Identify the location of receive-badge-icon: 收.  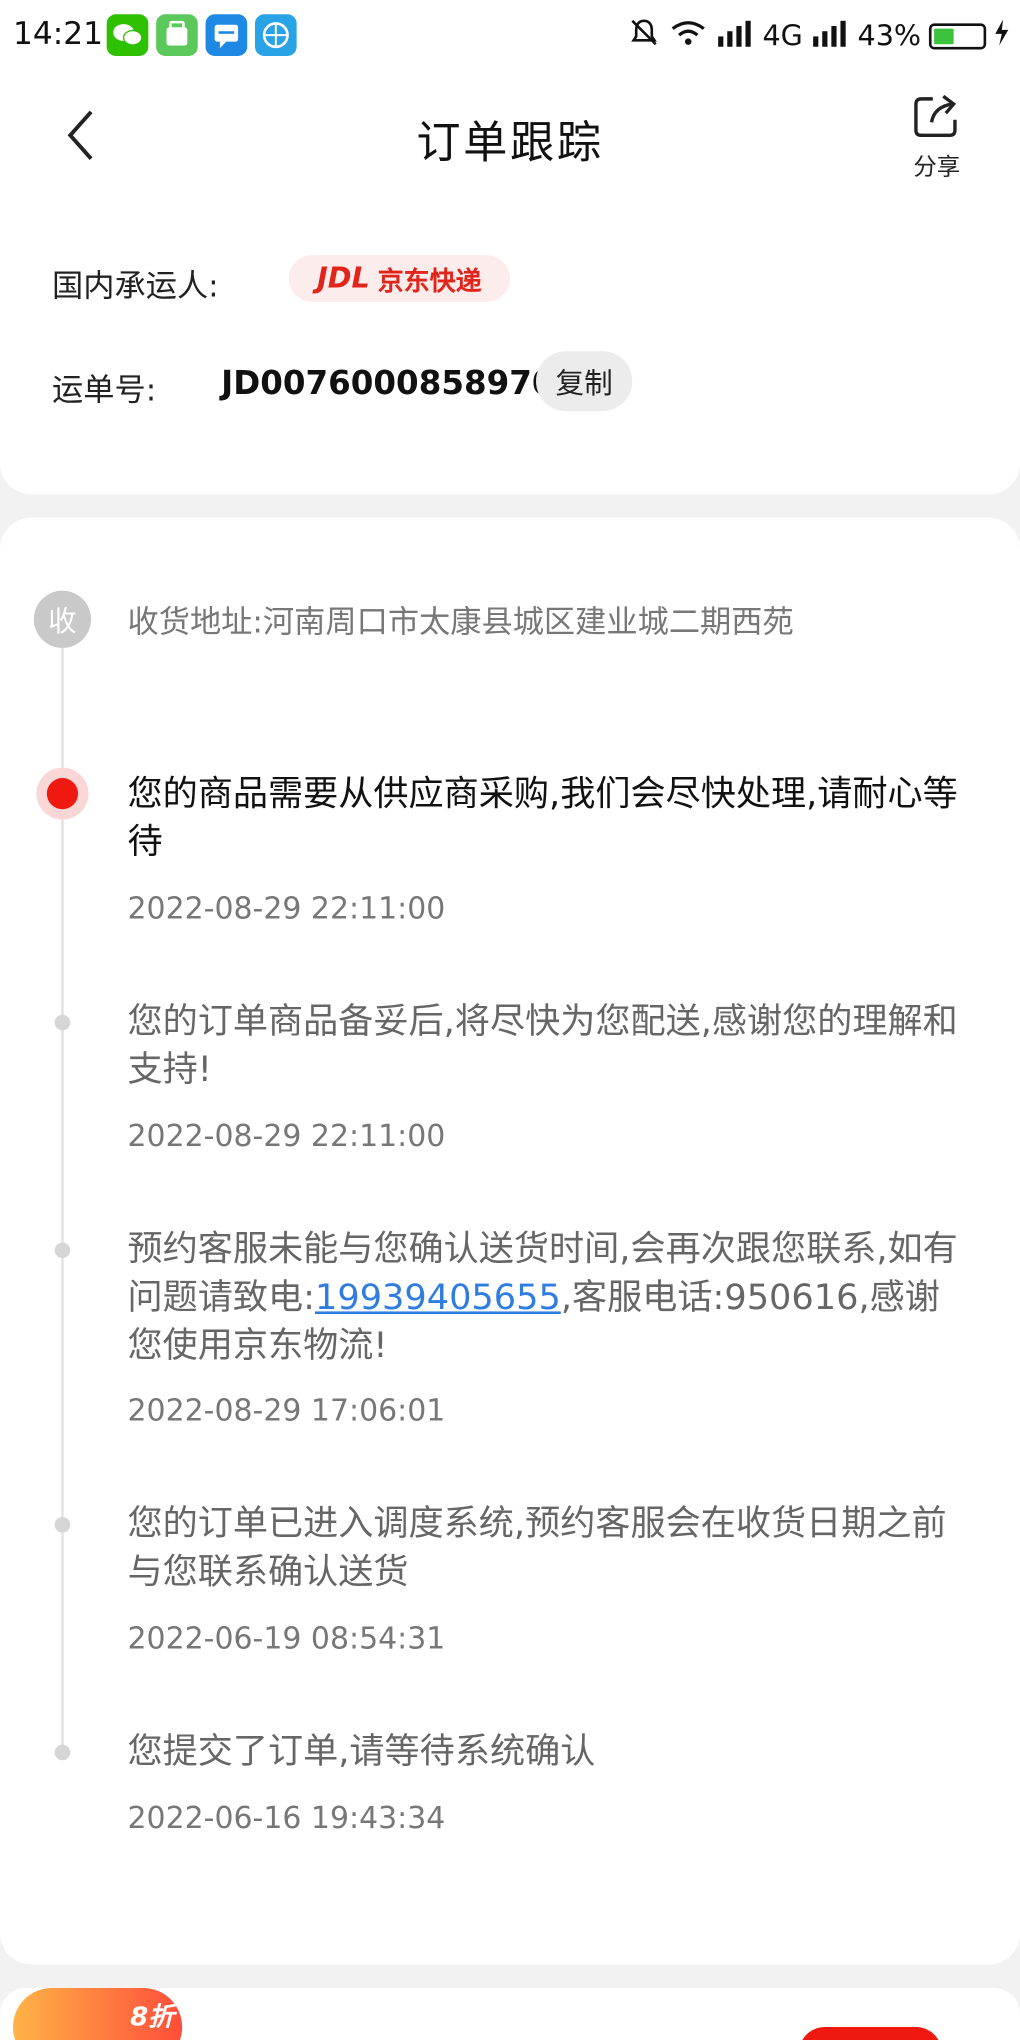
(62, 619).